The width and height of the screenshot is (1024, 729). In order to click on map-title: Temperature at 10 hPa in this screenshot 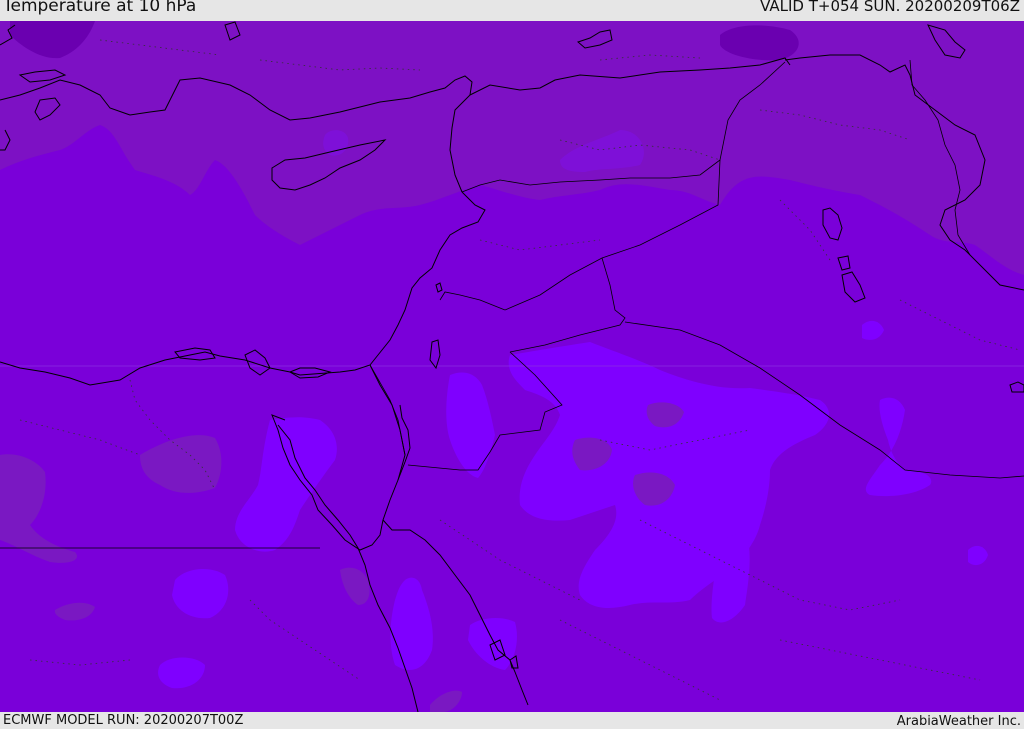, I will do `click(100, 8)`.